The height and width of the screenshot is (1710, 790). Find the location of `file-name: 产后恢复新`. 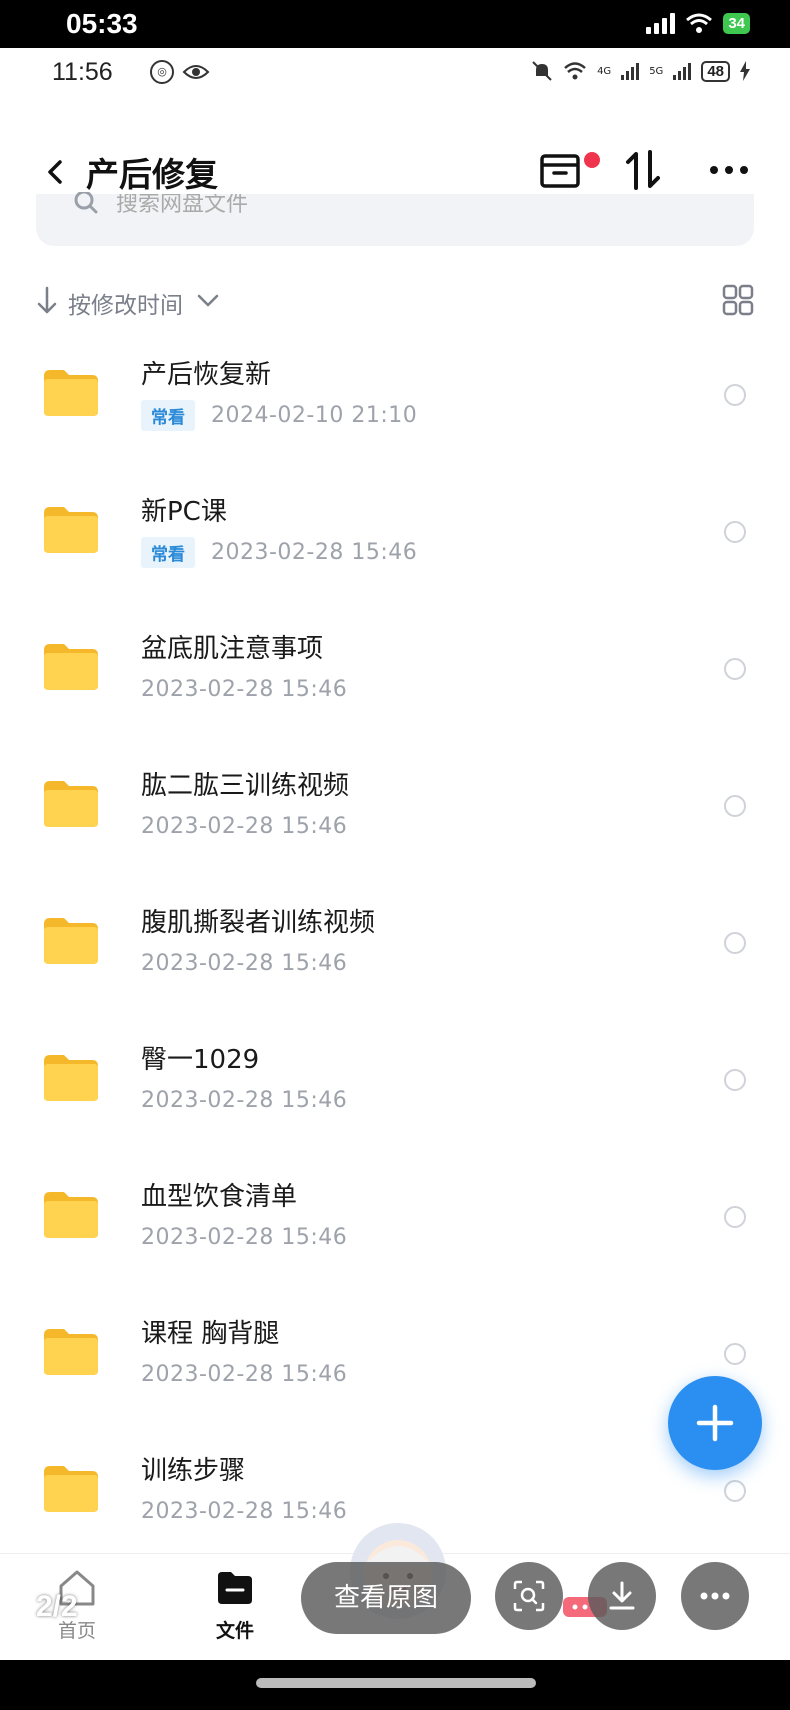

file-name: 产后恢复新 is located at coordinates (206, 375).